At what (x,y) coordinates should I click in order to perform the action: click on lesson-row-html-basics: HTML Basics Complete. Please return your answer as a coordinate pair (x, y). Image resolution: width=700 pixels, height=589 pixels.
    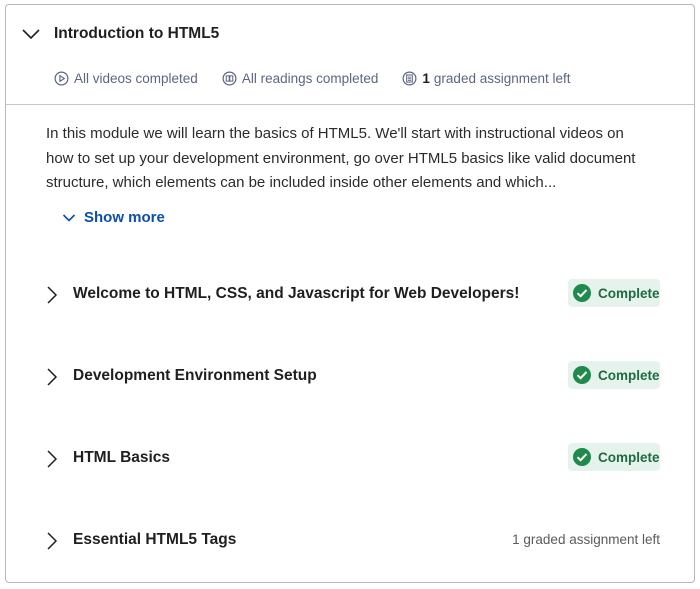
    Looking at the image, I should click on (350, 459).